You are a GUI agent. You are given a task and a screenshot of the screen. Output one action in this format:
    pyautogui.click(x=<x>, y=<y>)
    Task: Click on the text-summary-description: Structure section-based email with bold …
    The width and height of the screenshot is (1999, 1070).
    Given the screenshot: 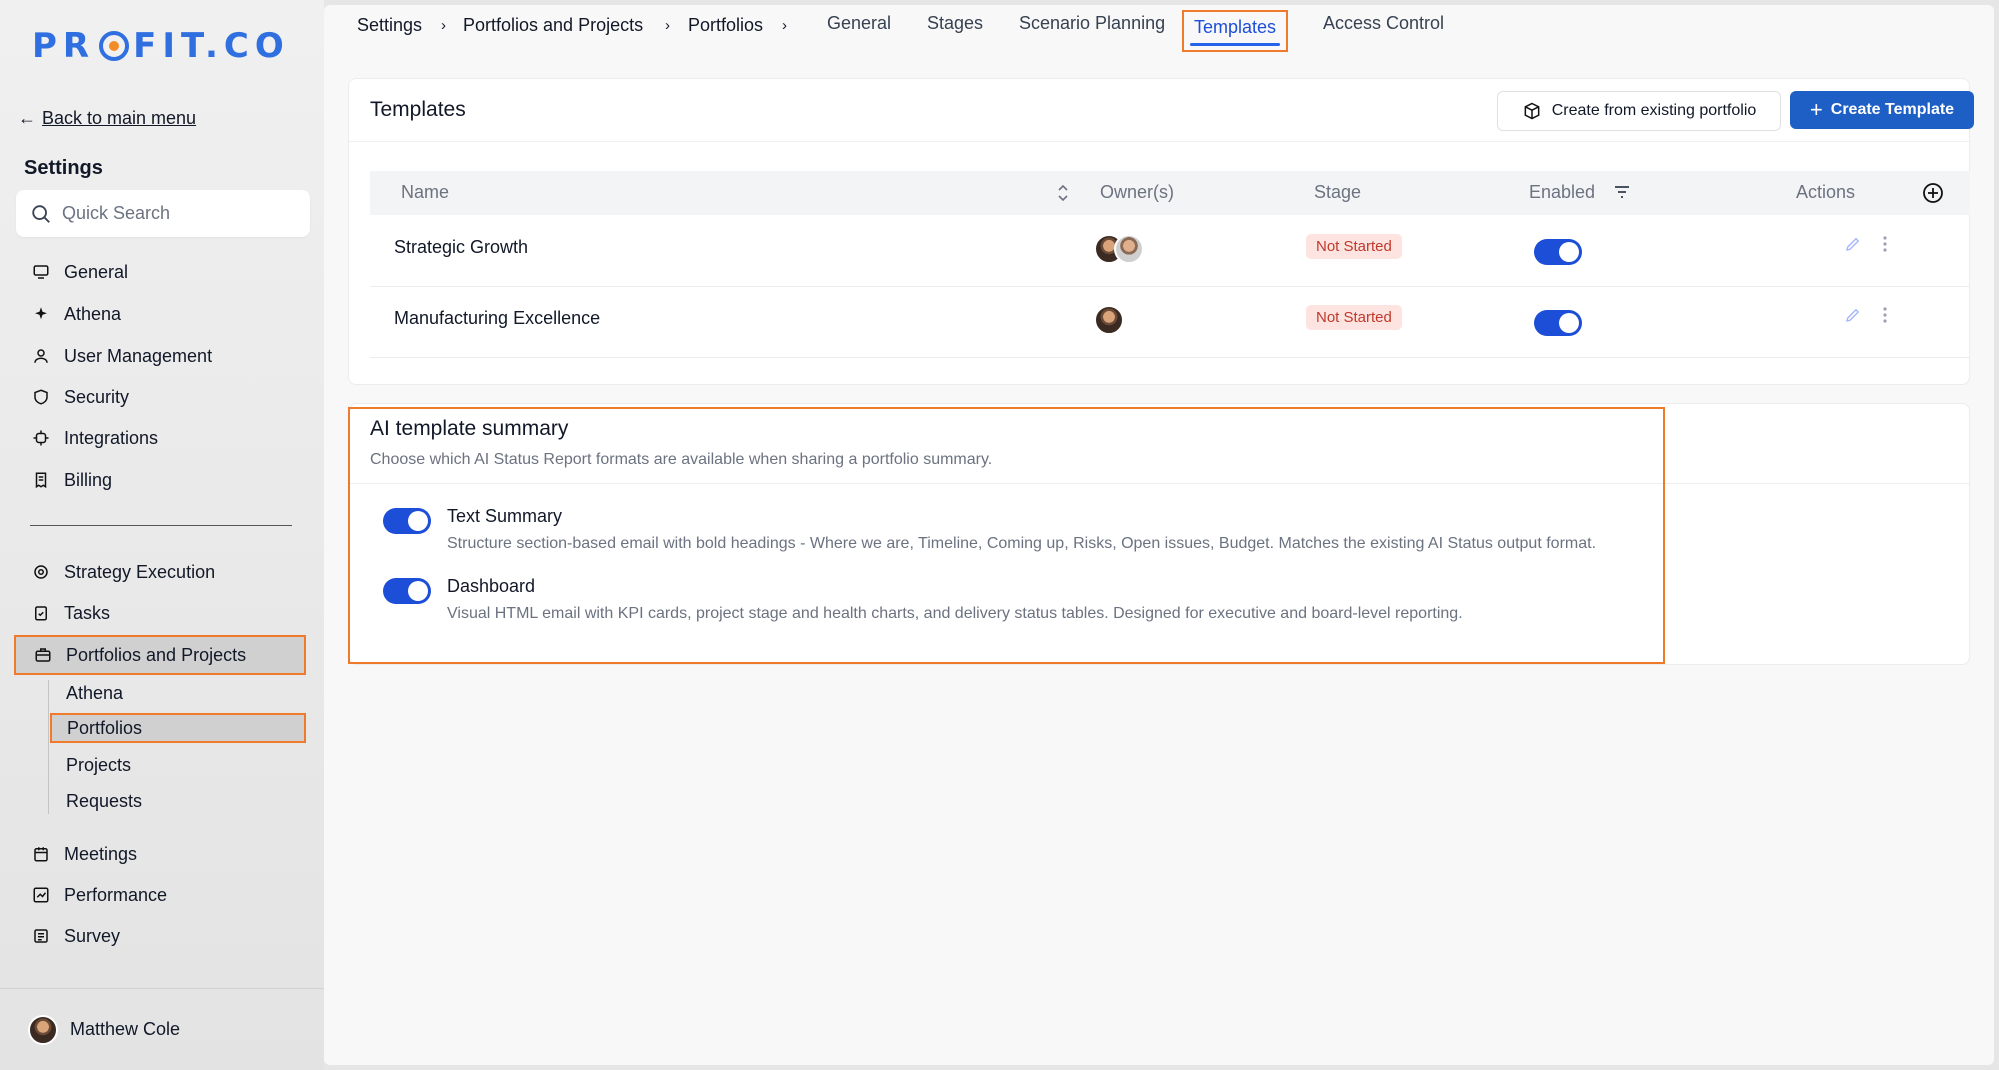 What is the action you would take?
    pyautogui.click(x=1022, y=543)
    